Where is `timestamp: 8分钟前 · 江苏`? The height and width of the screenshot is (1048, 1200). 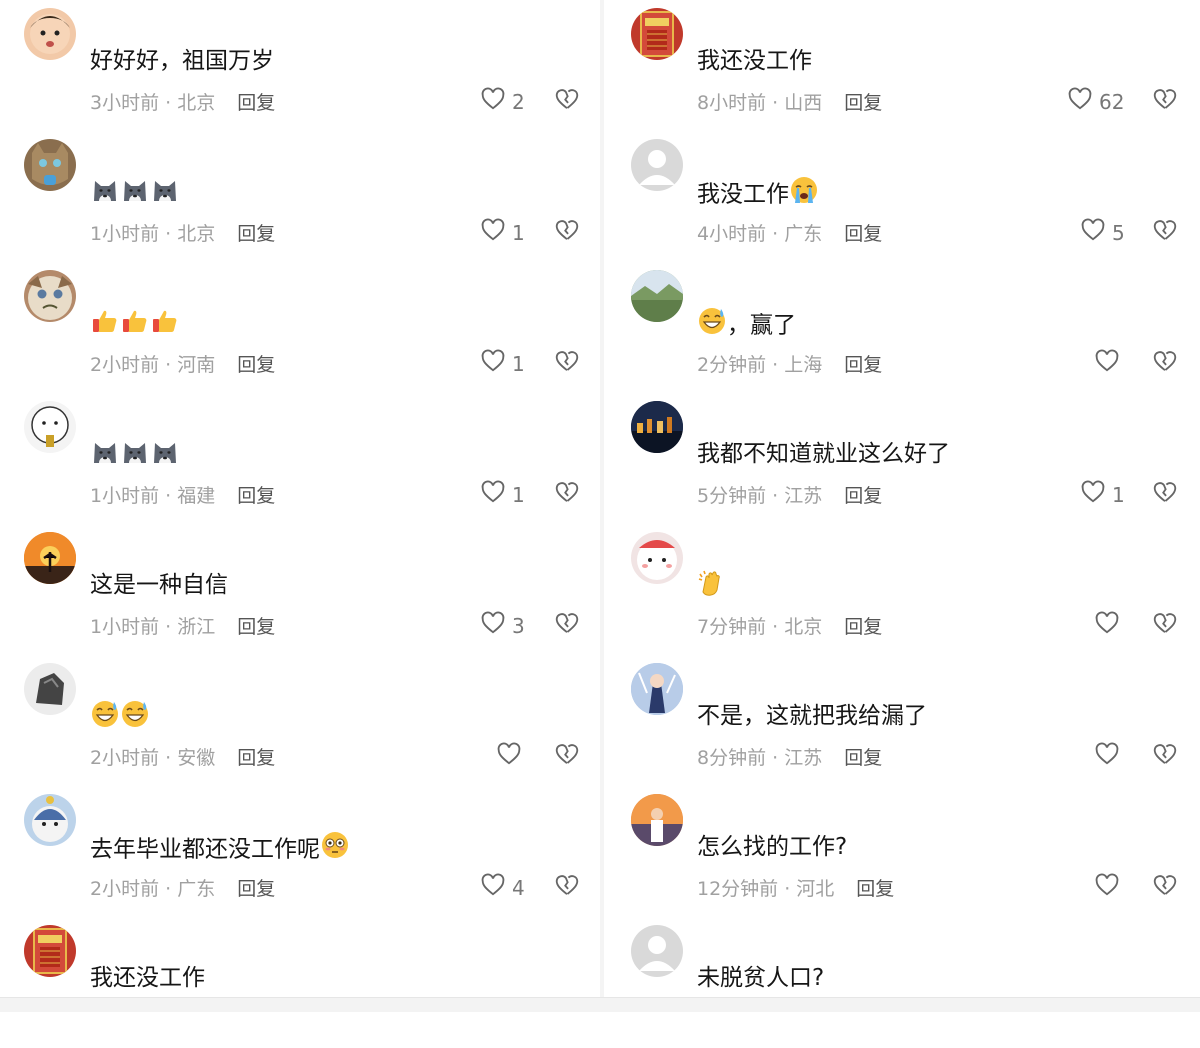
timestamp: 8分钟前 · 江苏 is located at coordinates (760, 758).